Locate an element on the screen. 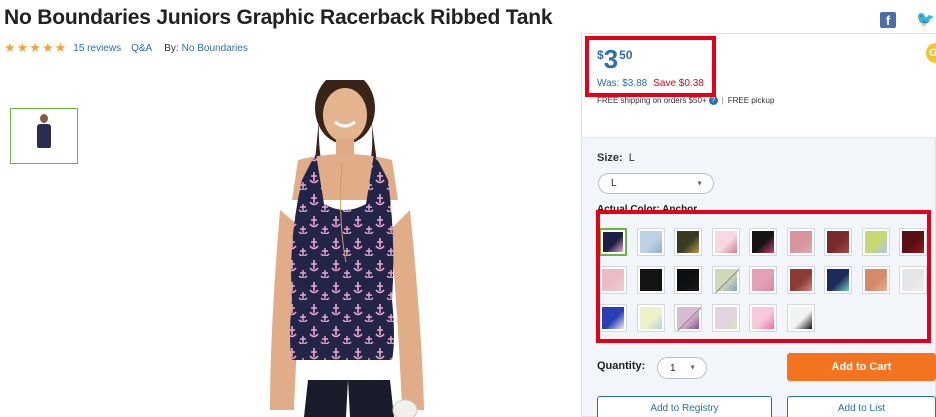  size-label-text: Size: is located at coordinates (610, 158).